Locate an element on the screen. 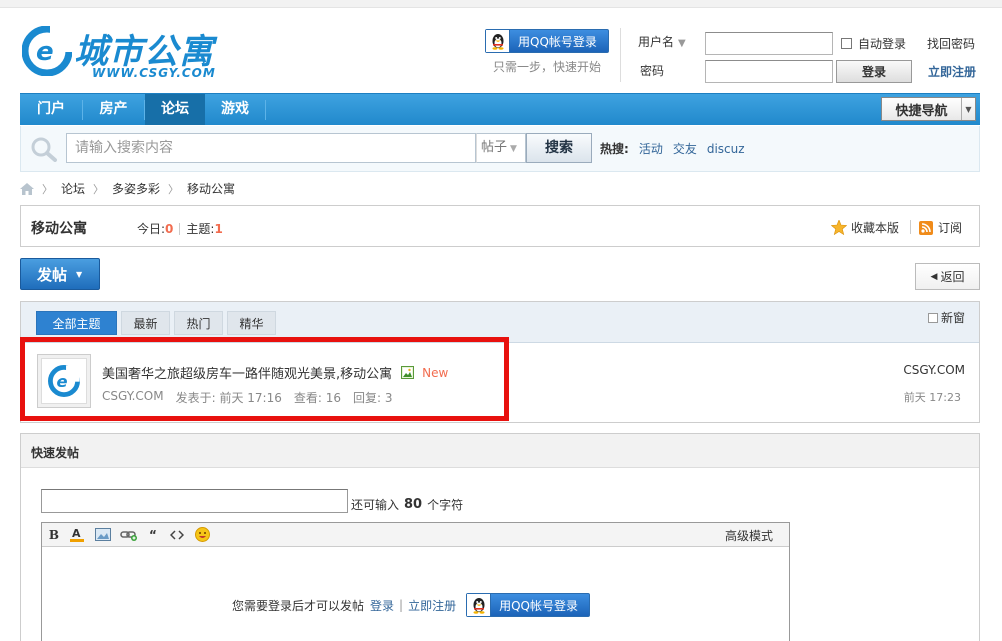 This screenshot has width=1002, height=641. today-count: 0 is located at coordinates (169, 228).